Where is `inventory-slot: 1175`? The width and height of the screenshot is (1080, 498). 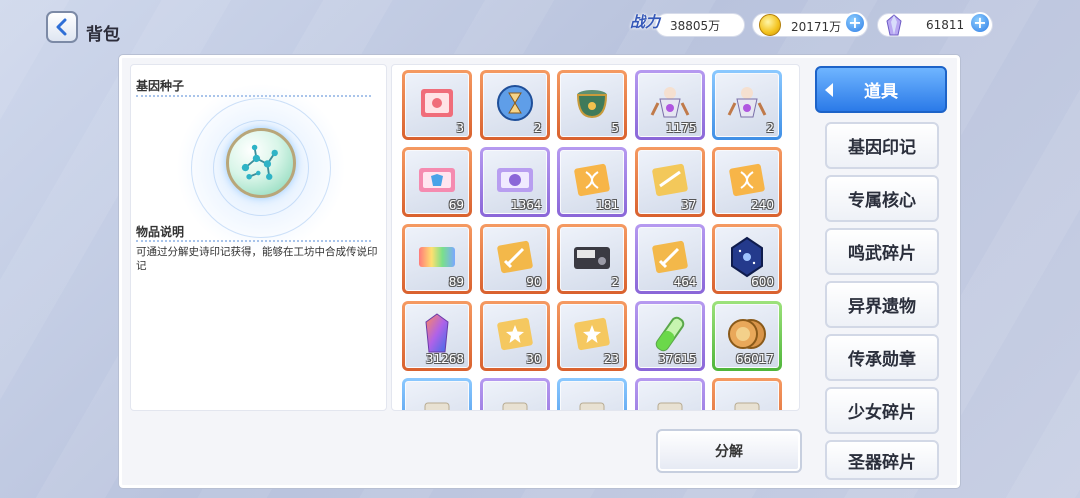 inventory-slot: 1175 is located at coordinates (669, 105).